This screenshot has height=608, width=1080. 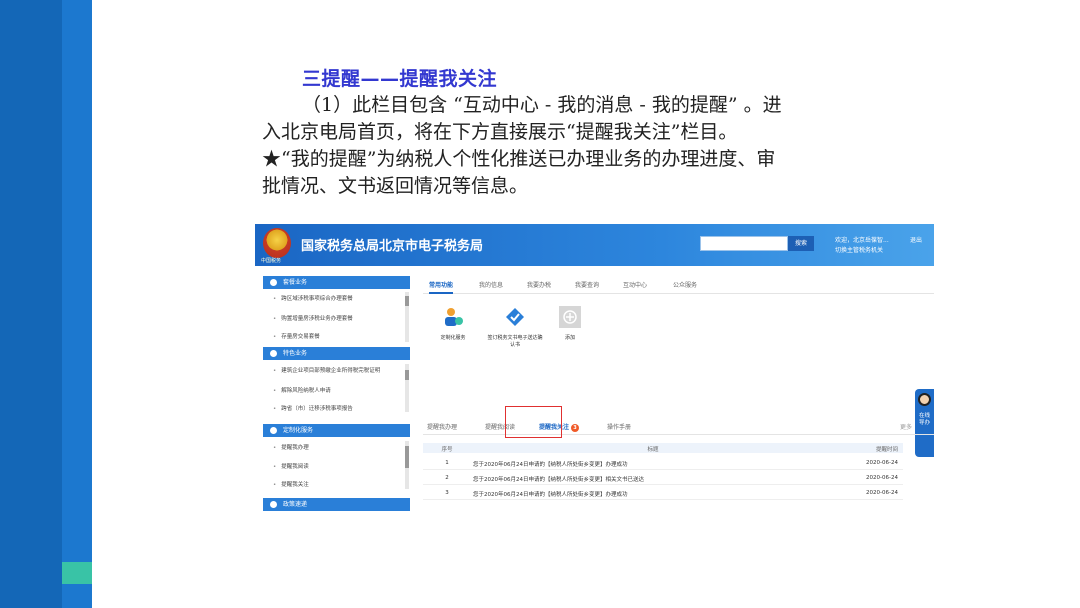 What do you see at coordinates (77, 573) in the screenshot?
I see `slide-side-accent` at bounding box center [77, 573].